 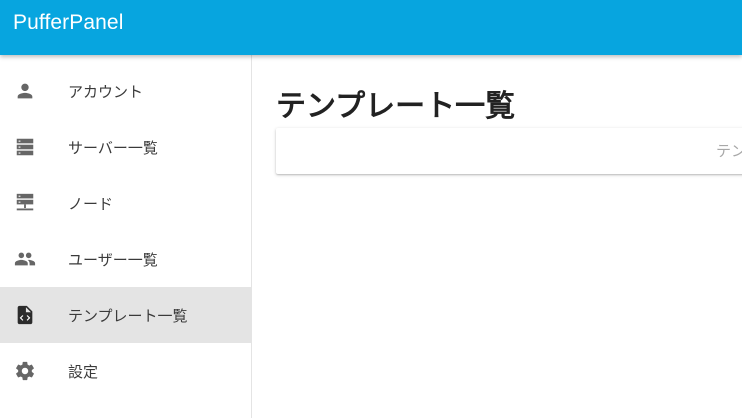 What do you see at coordinates (25, 259) in the screenshot?
I see `users-icon` at bounding box center [25, 259].